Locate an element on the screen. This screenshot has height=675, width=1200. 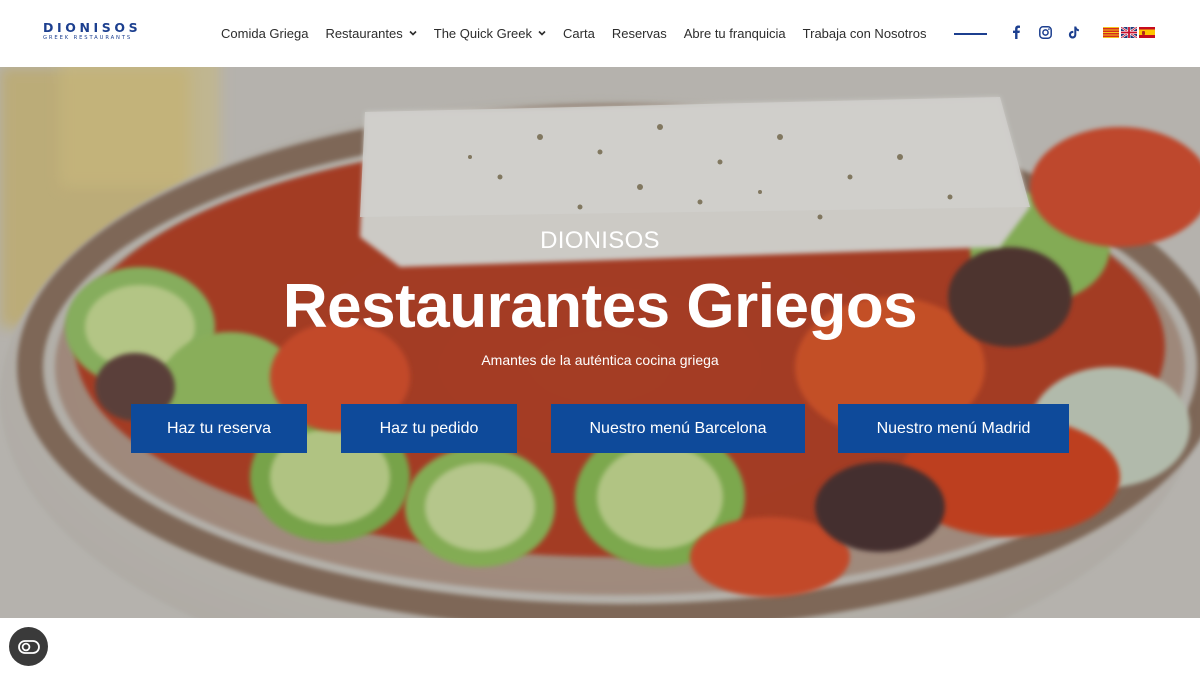
coat-of-arms-icon is located at coordinates (1143, 32).